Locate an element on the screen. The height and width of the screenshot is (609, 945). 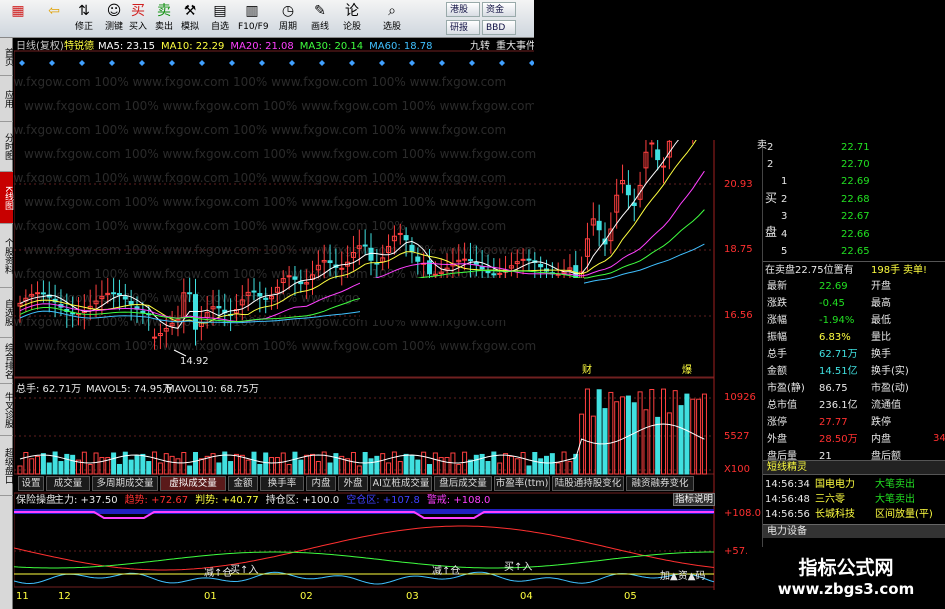
low-price-label: 14.92 is located at coordinates (194, 361).